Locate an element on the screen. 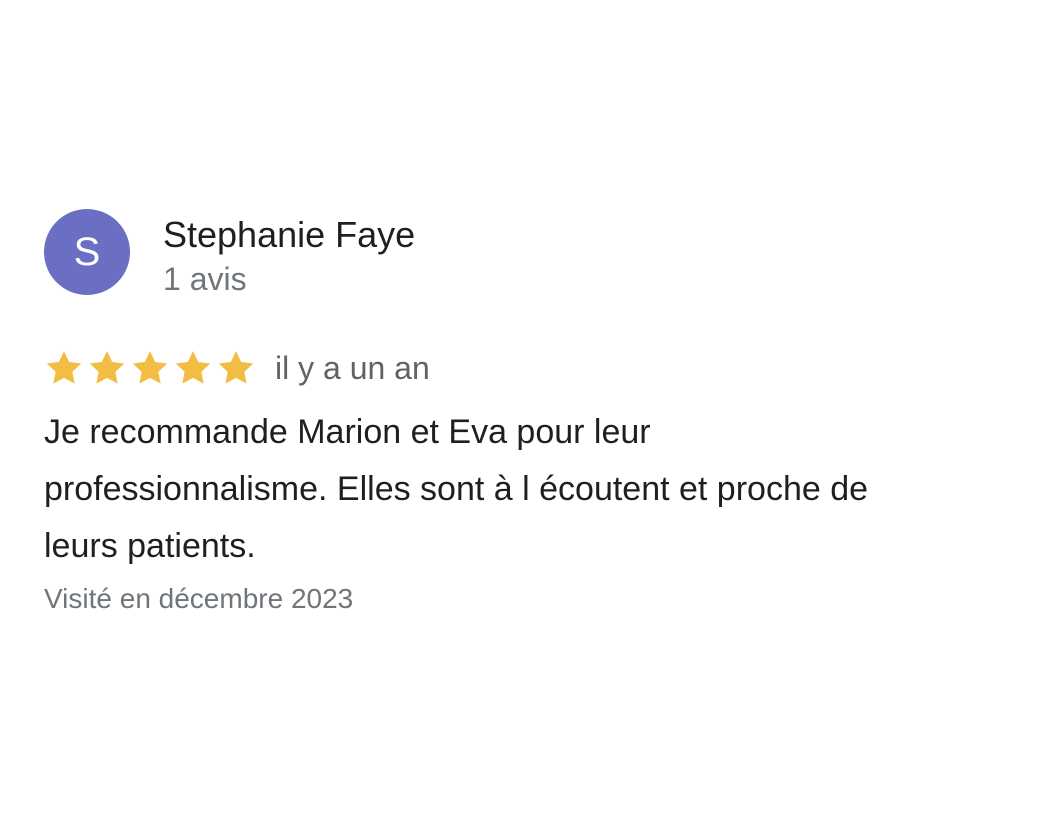  review-header: S Stephanie Faye 1 avis is located at coordinates (534, 254).